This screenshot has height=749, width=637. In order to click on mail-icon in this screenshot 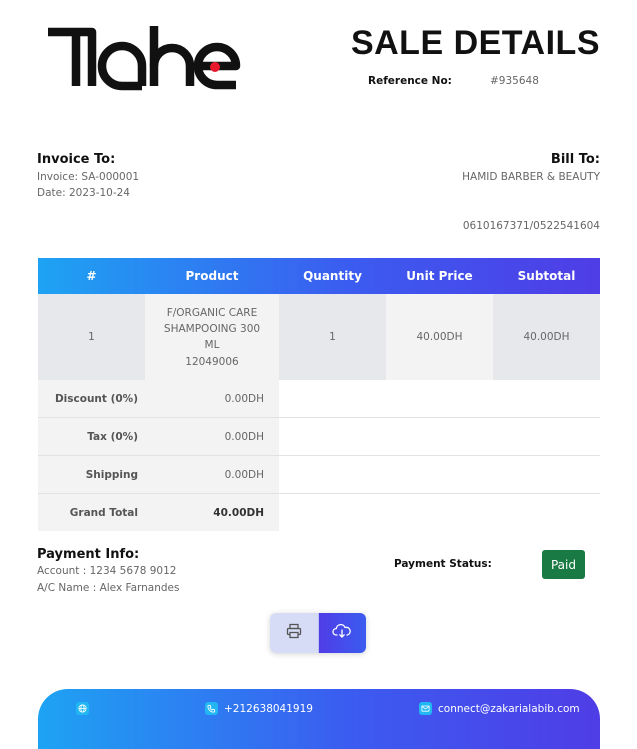, I will do `click(425, 708)`.